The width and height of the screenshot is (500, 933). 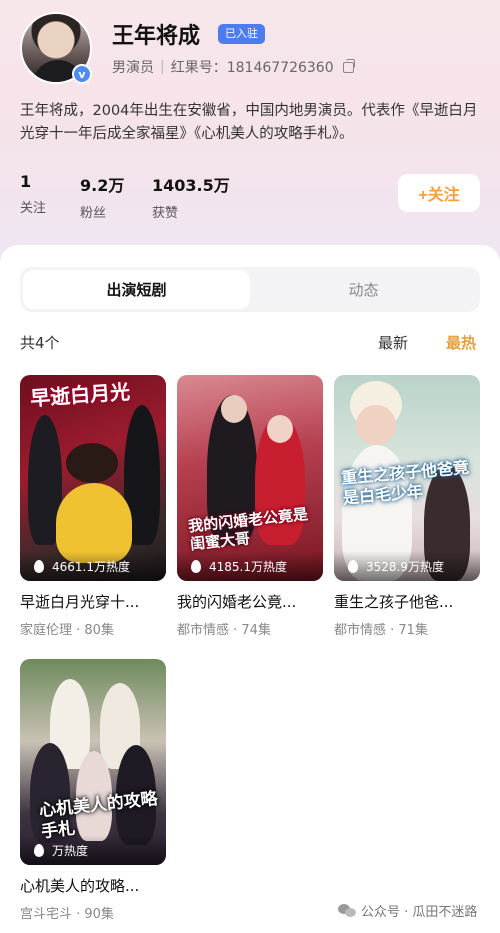 What do you see at coordinates (191, 196) in the screenshot?
I see `stat-likes: 1403.5万 获赞` at bounding box center [191, 196].